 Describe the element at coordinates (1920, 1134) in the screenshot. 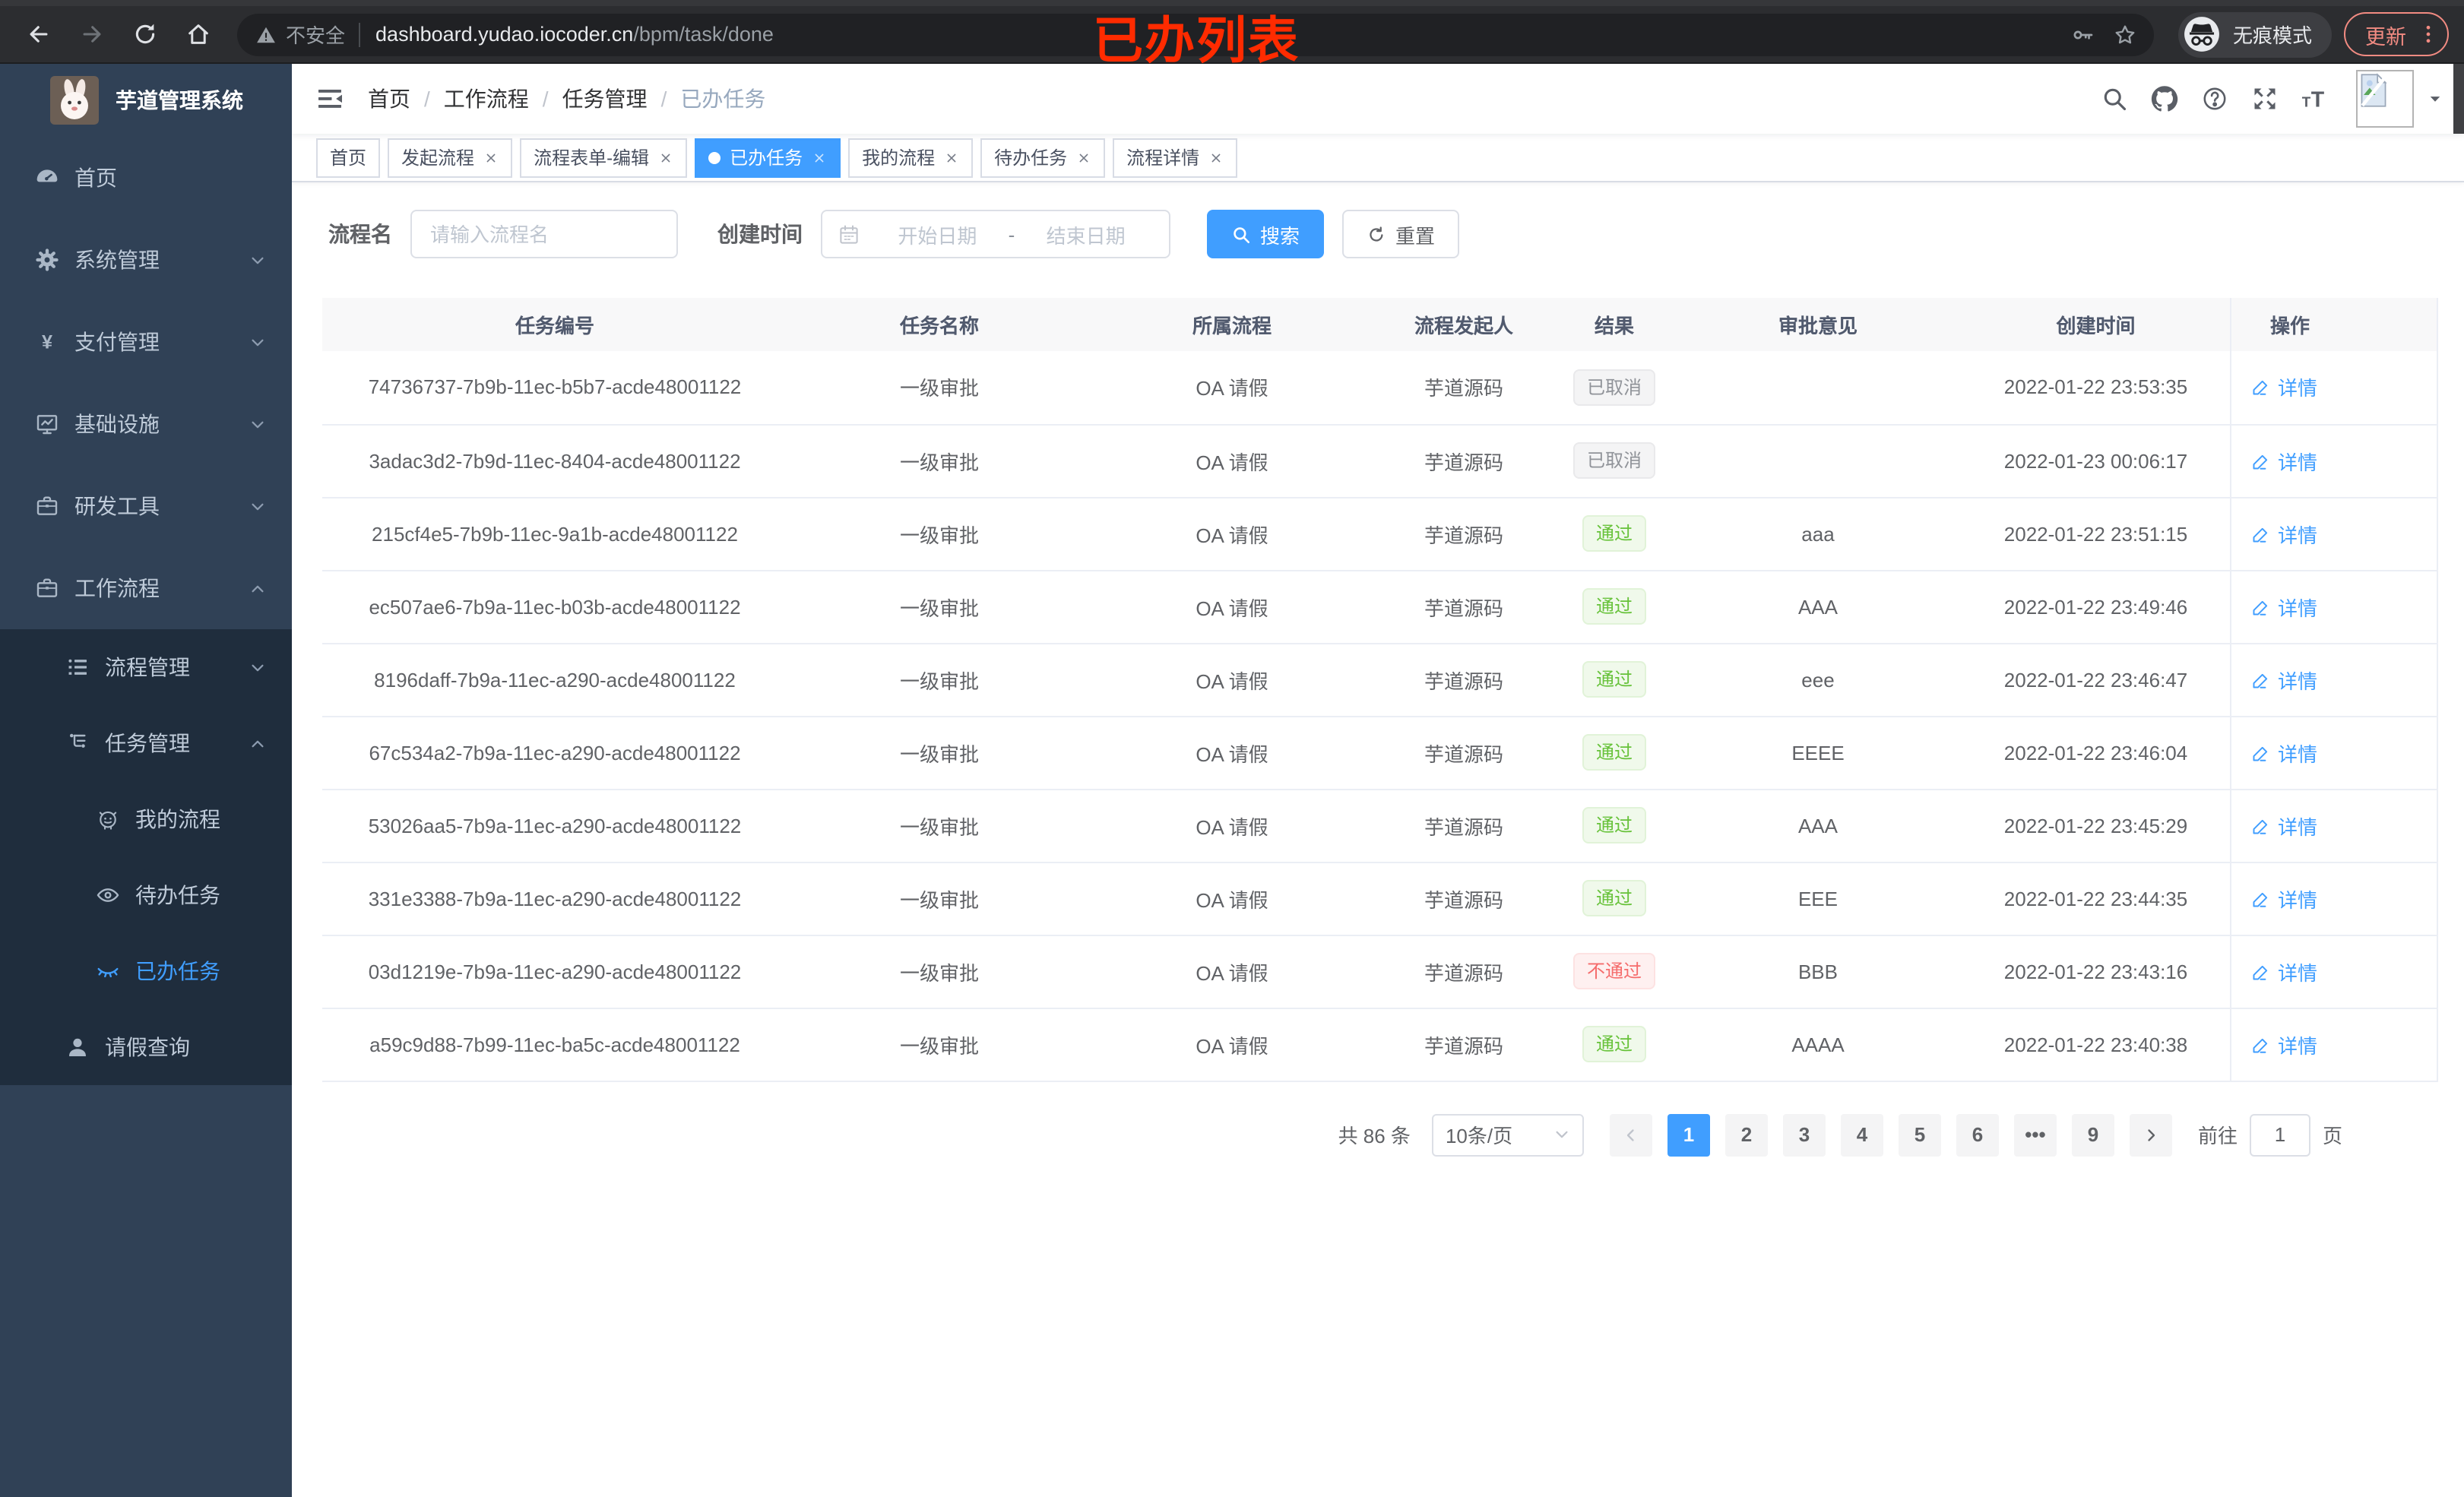

I see `page-button-5: 5` at that location.